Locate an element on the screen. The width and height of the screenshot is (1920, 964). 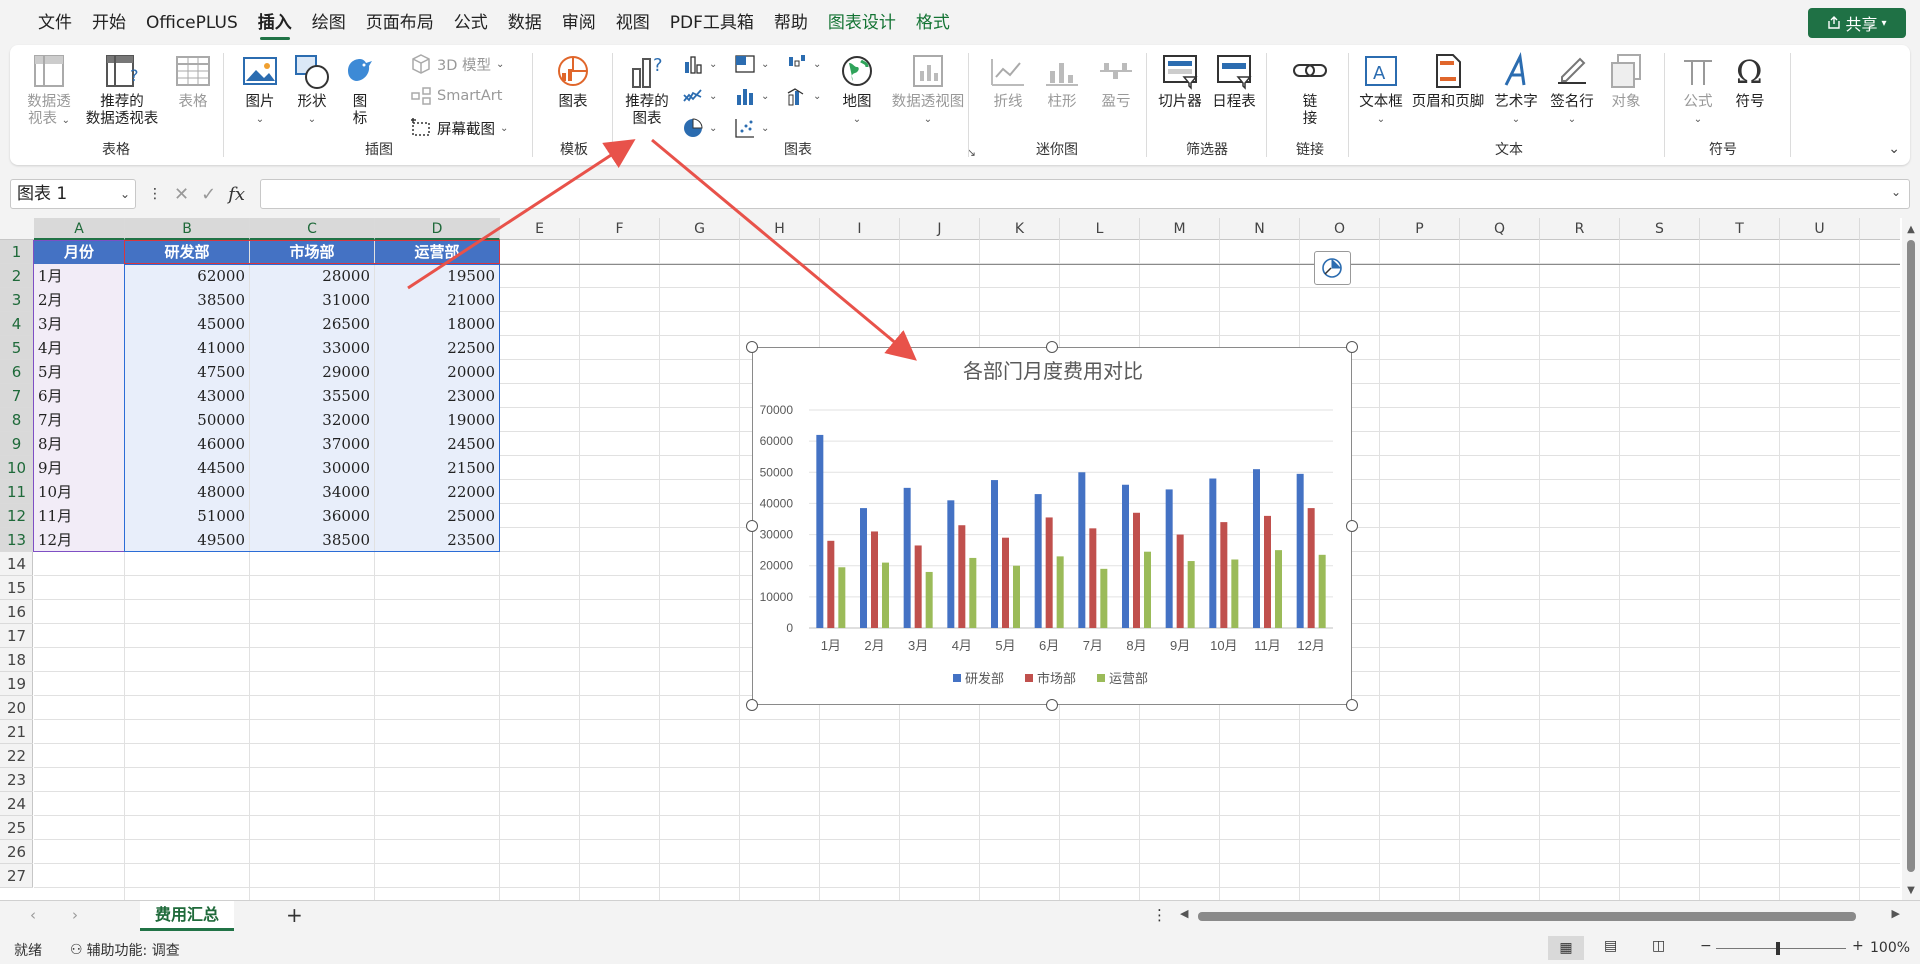
share-button: 共享 ▾ is located at coordinates (1857, 23).